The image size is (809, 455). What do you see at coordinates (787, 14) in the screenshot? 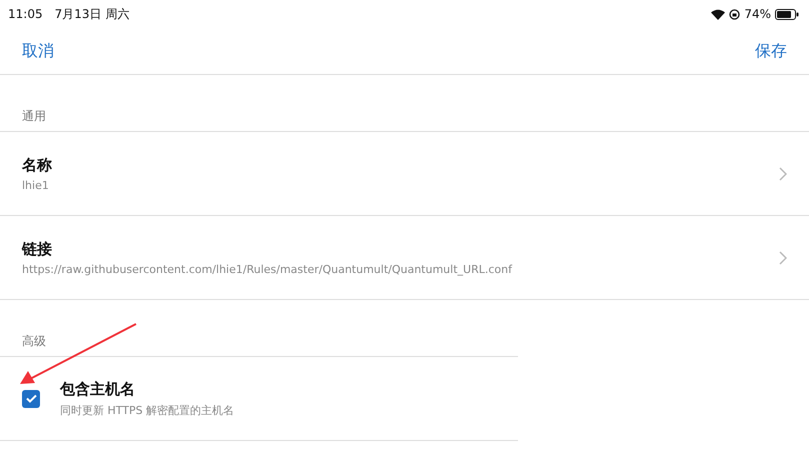
I see `battery-icon` at bounding box center [787, 14].